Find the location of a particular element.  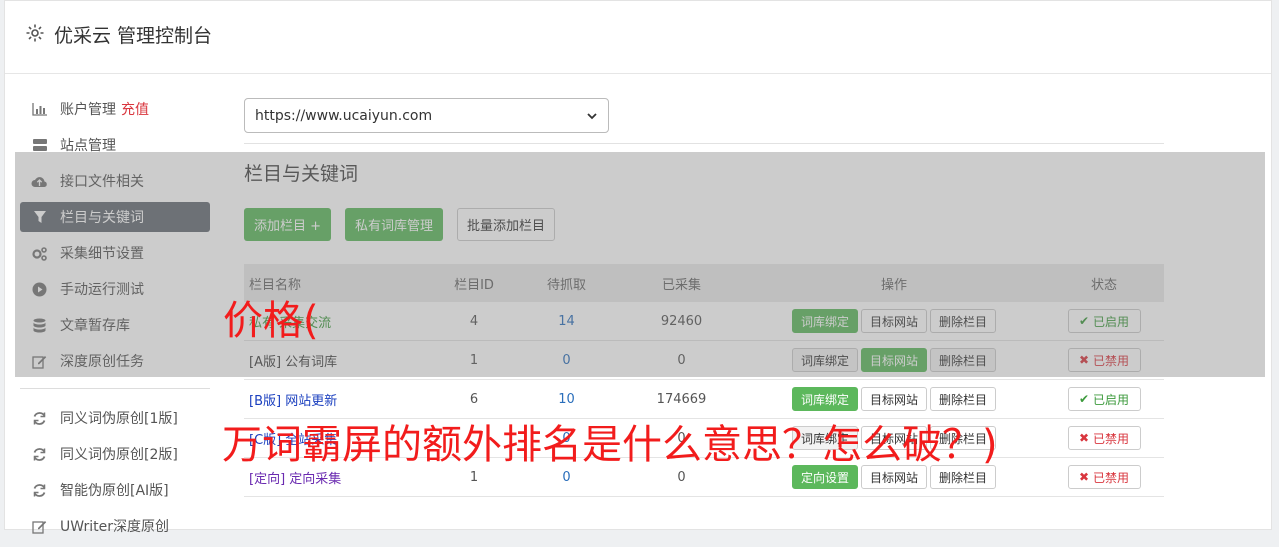

cloud-upload-icon is located at coordinates (39, 181).